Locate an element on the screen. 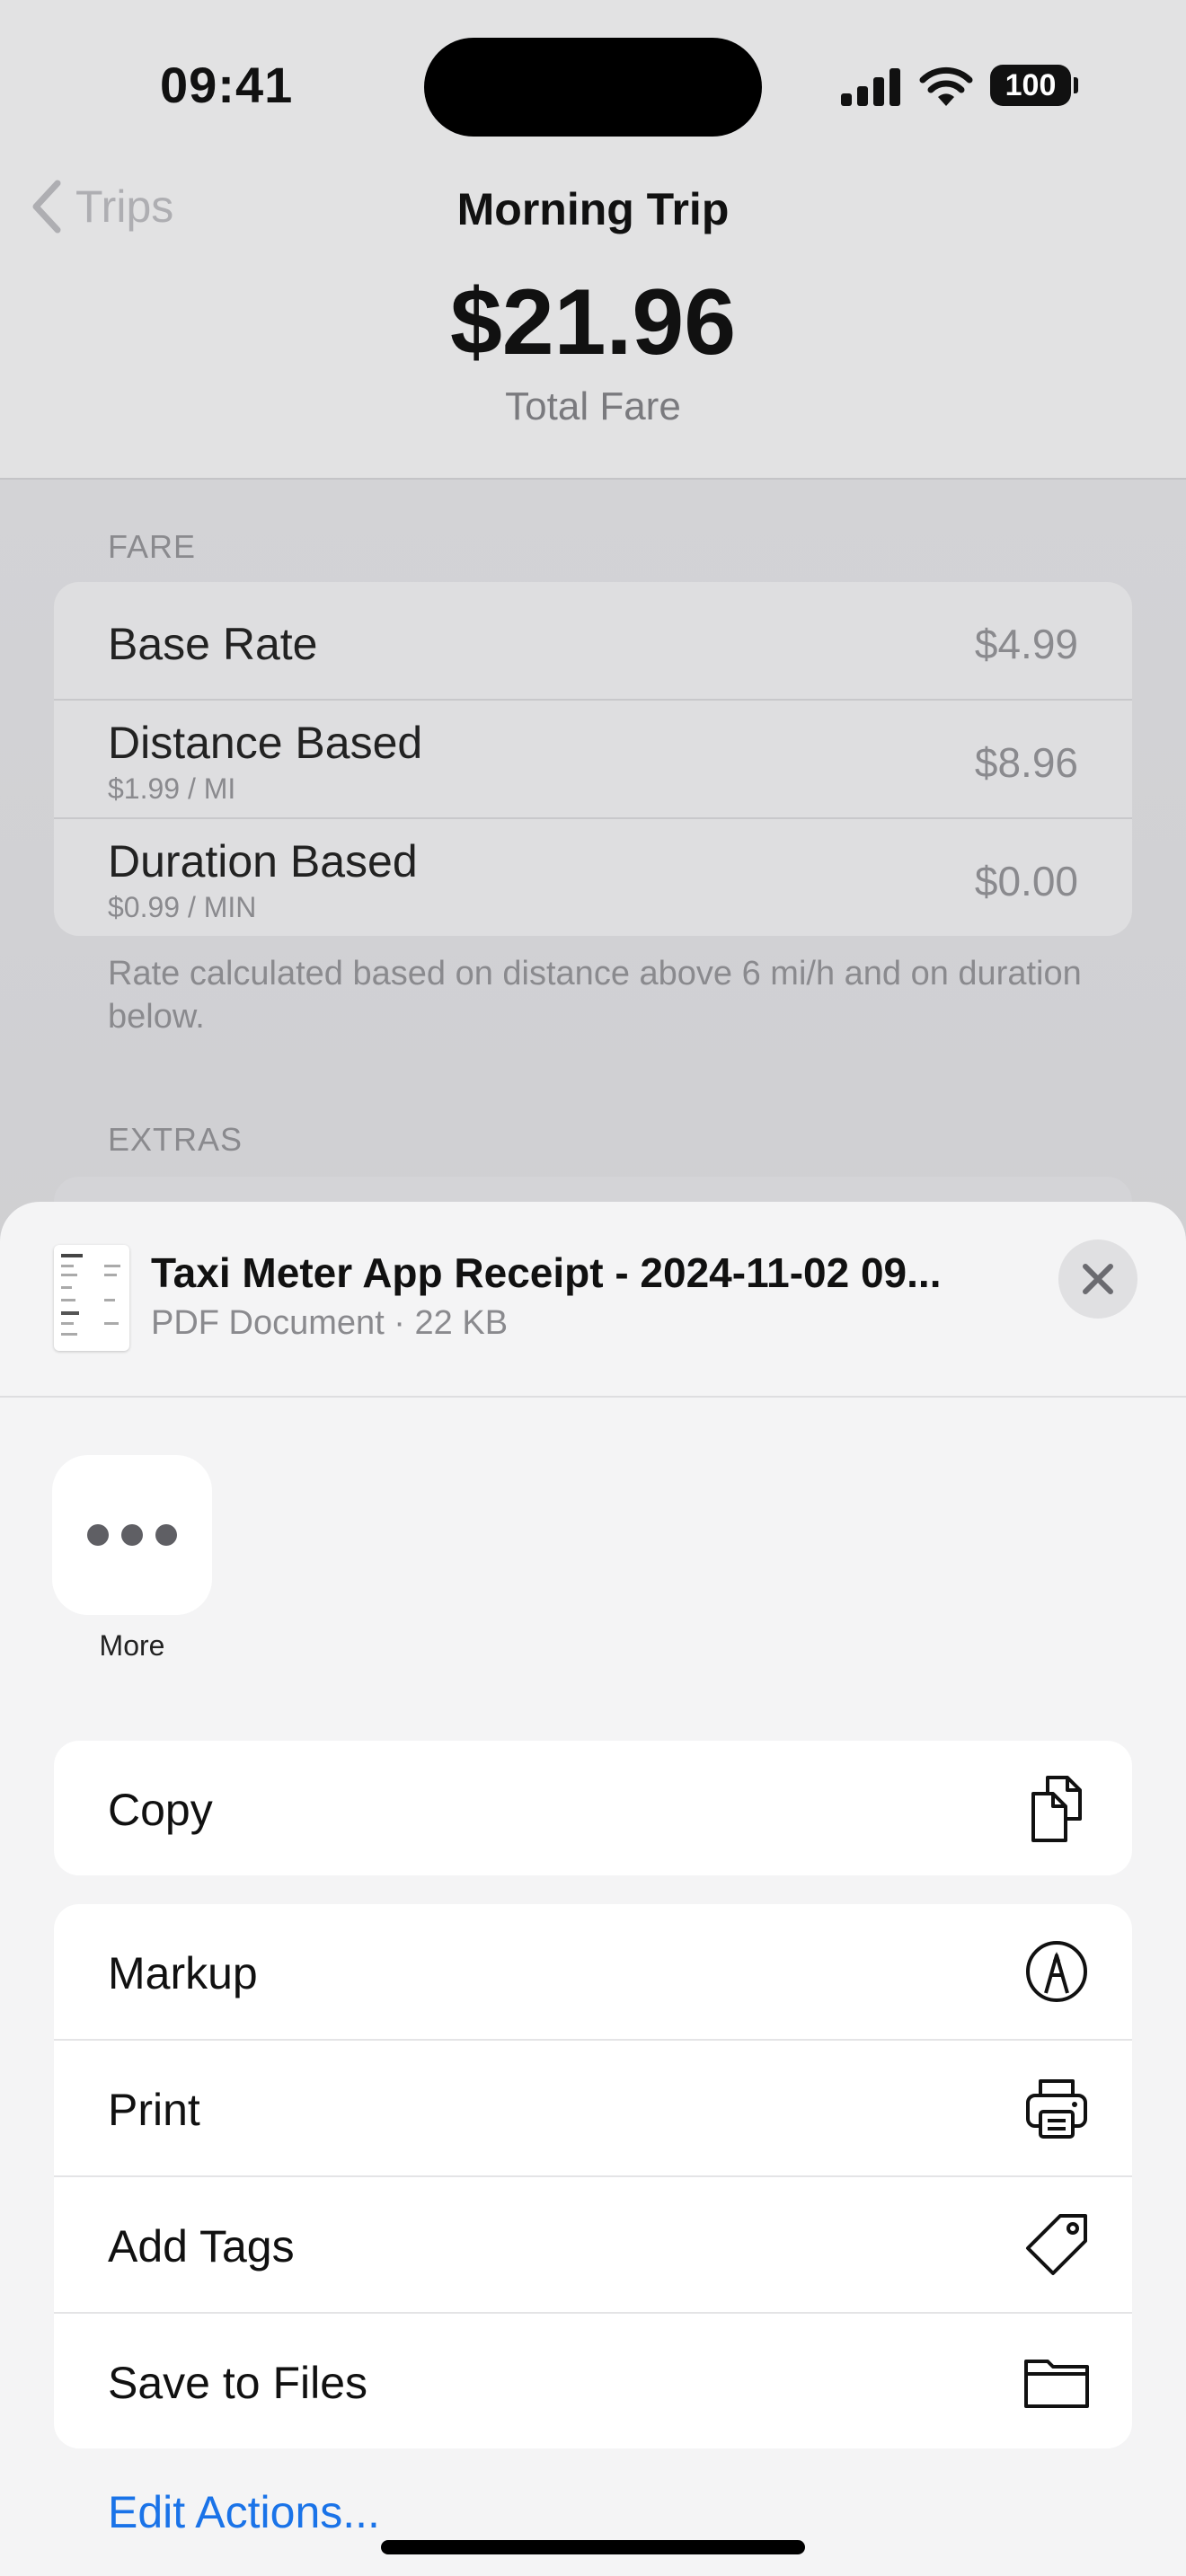 The width and height of the screenshot is (1186, 2576). home-indicator is located at coordinates (593, 2547).